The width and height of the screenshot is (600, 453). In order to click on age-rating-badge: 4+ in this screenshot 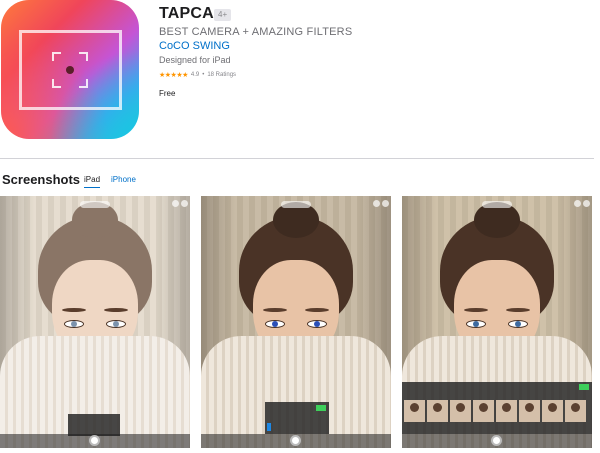, I will do `click(223, 15)`.